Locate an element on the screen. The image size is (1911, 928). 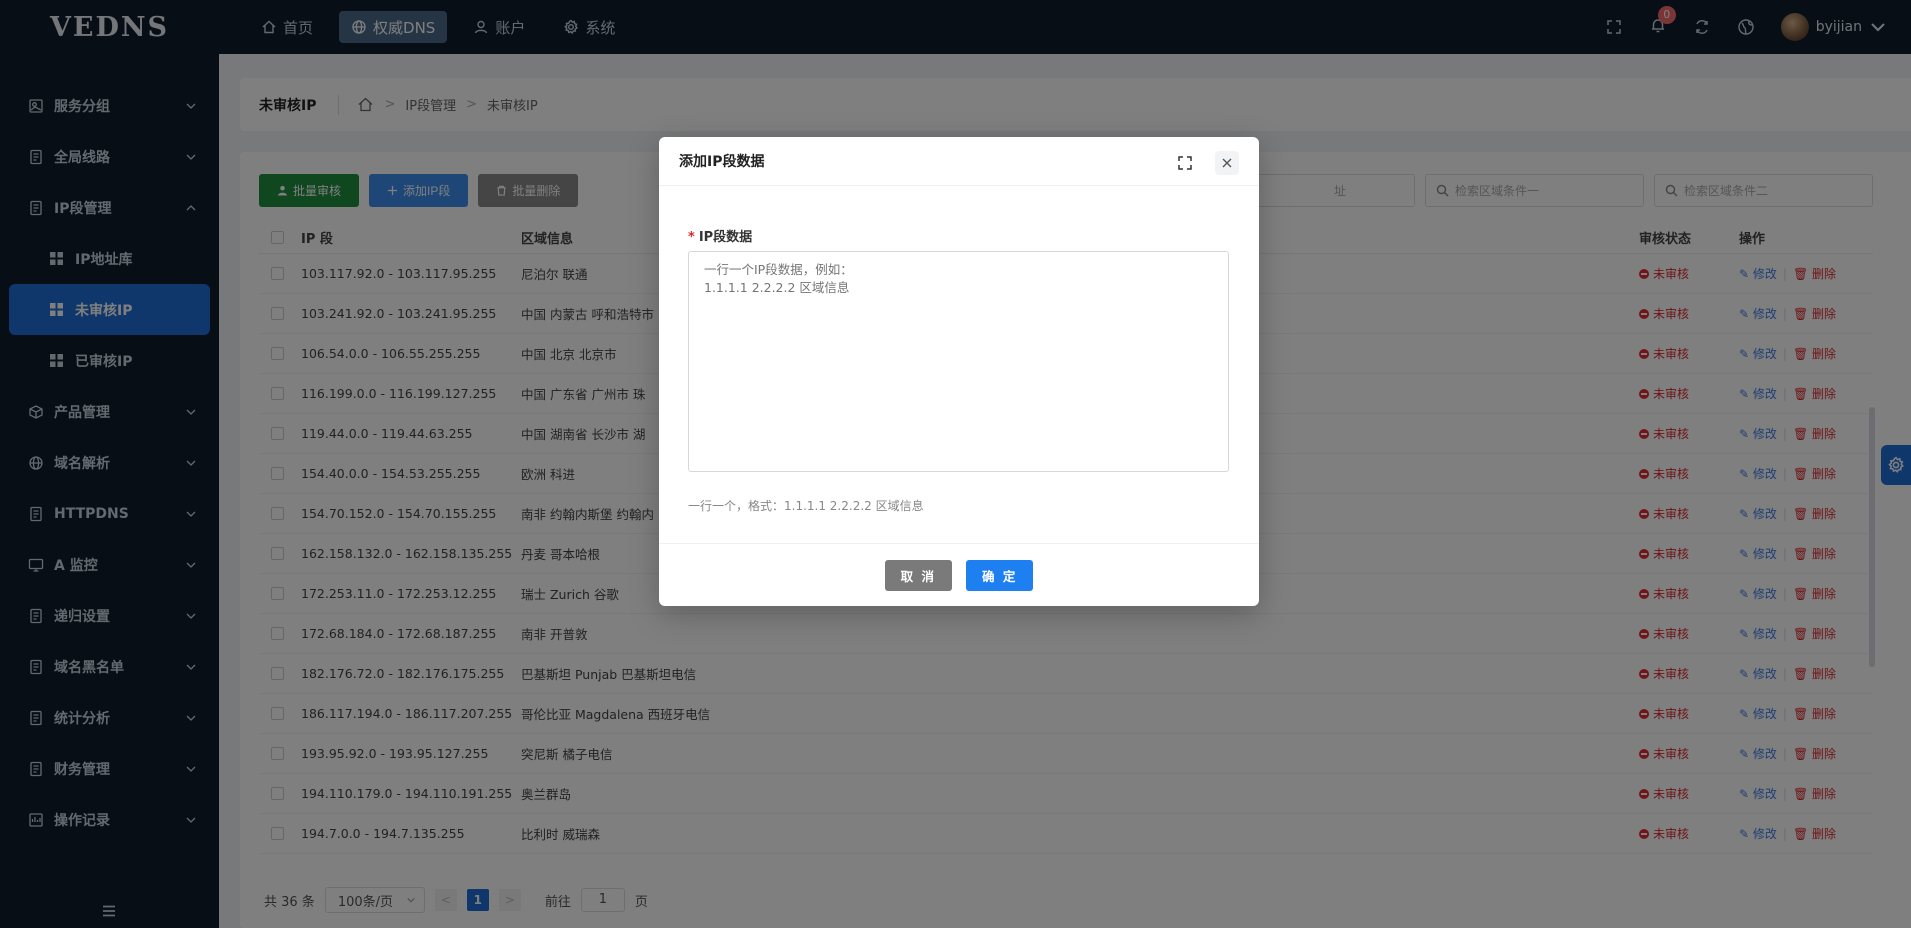
dialog-close-button is located at coordinates (1227, 163).